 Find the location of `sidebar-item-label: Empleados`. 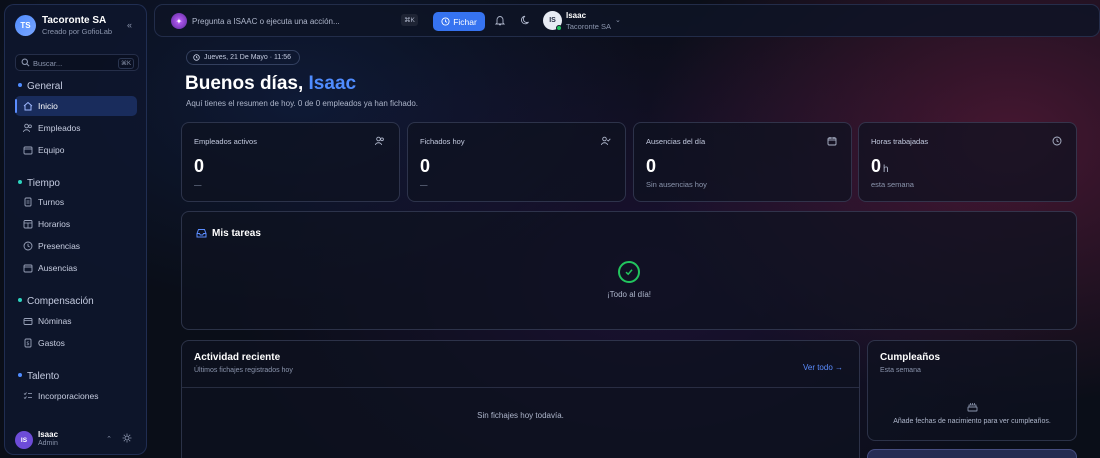

sidebar-item-label: Empleados is located at coordinates (59, 128).